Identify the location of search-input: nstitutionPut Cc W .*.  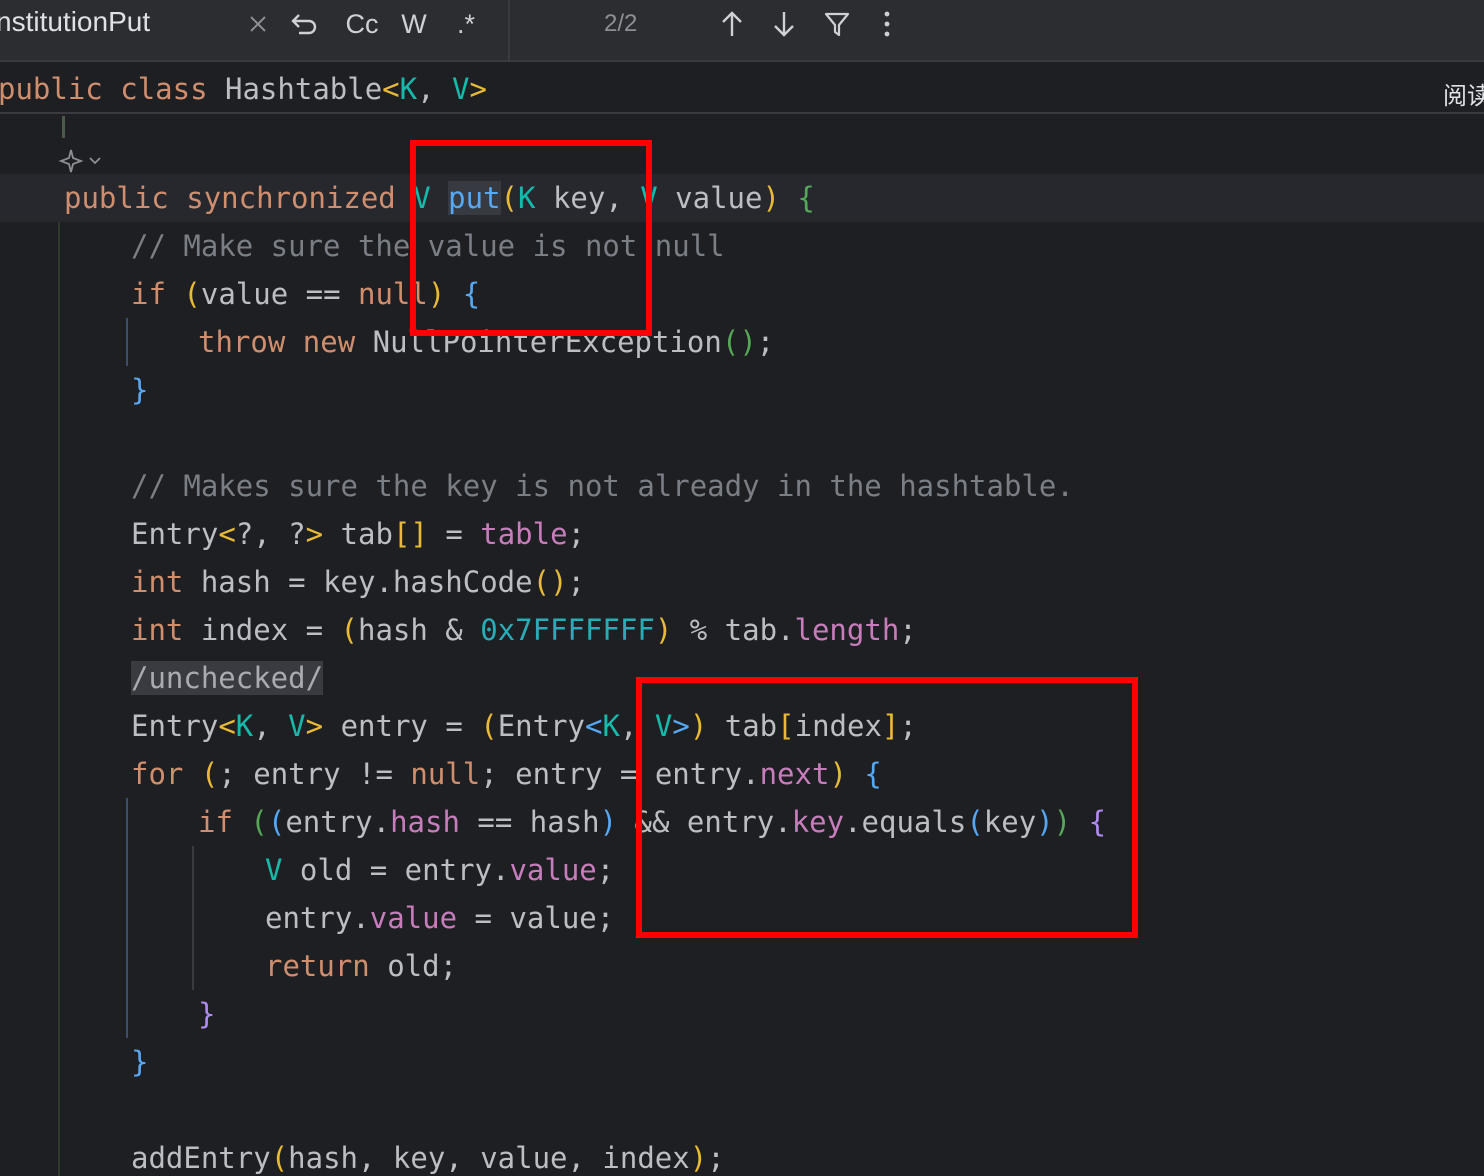
(255, 31).